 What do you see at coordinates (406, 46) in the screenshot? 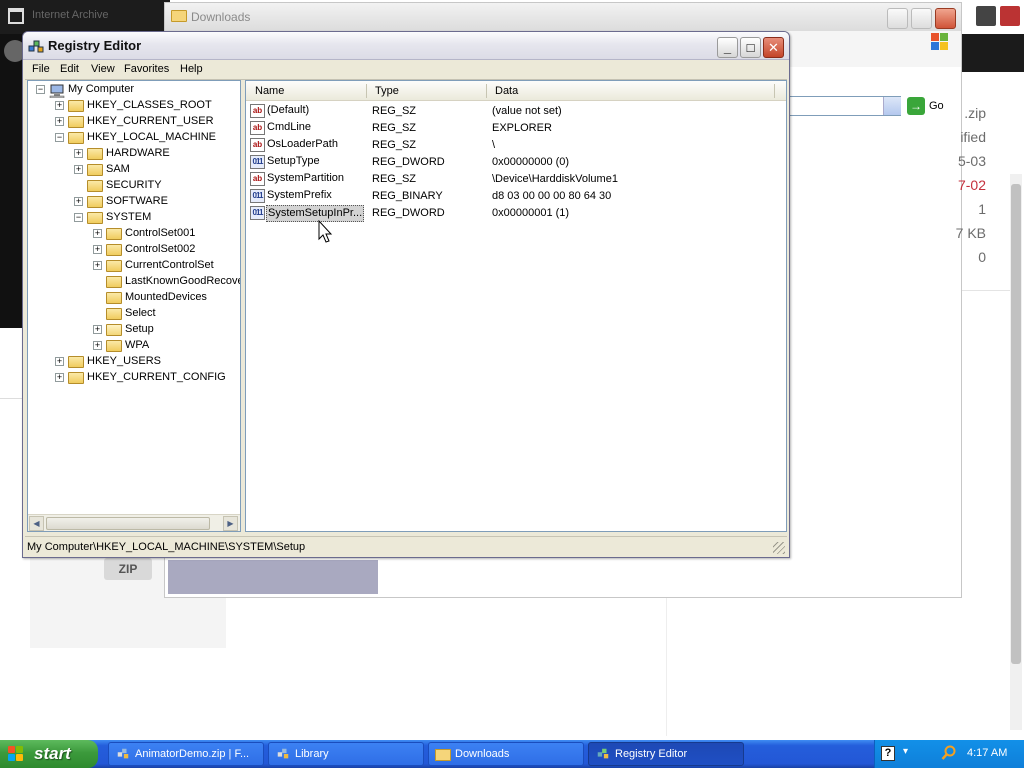
I see `registry-editor-title-bar: Registry Editor _ □ ✕` at bounding box center [406, 46].